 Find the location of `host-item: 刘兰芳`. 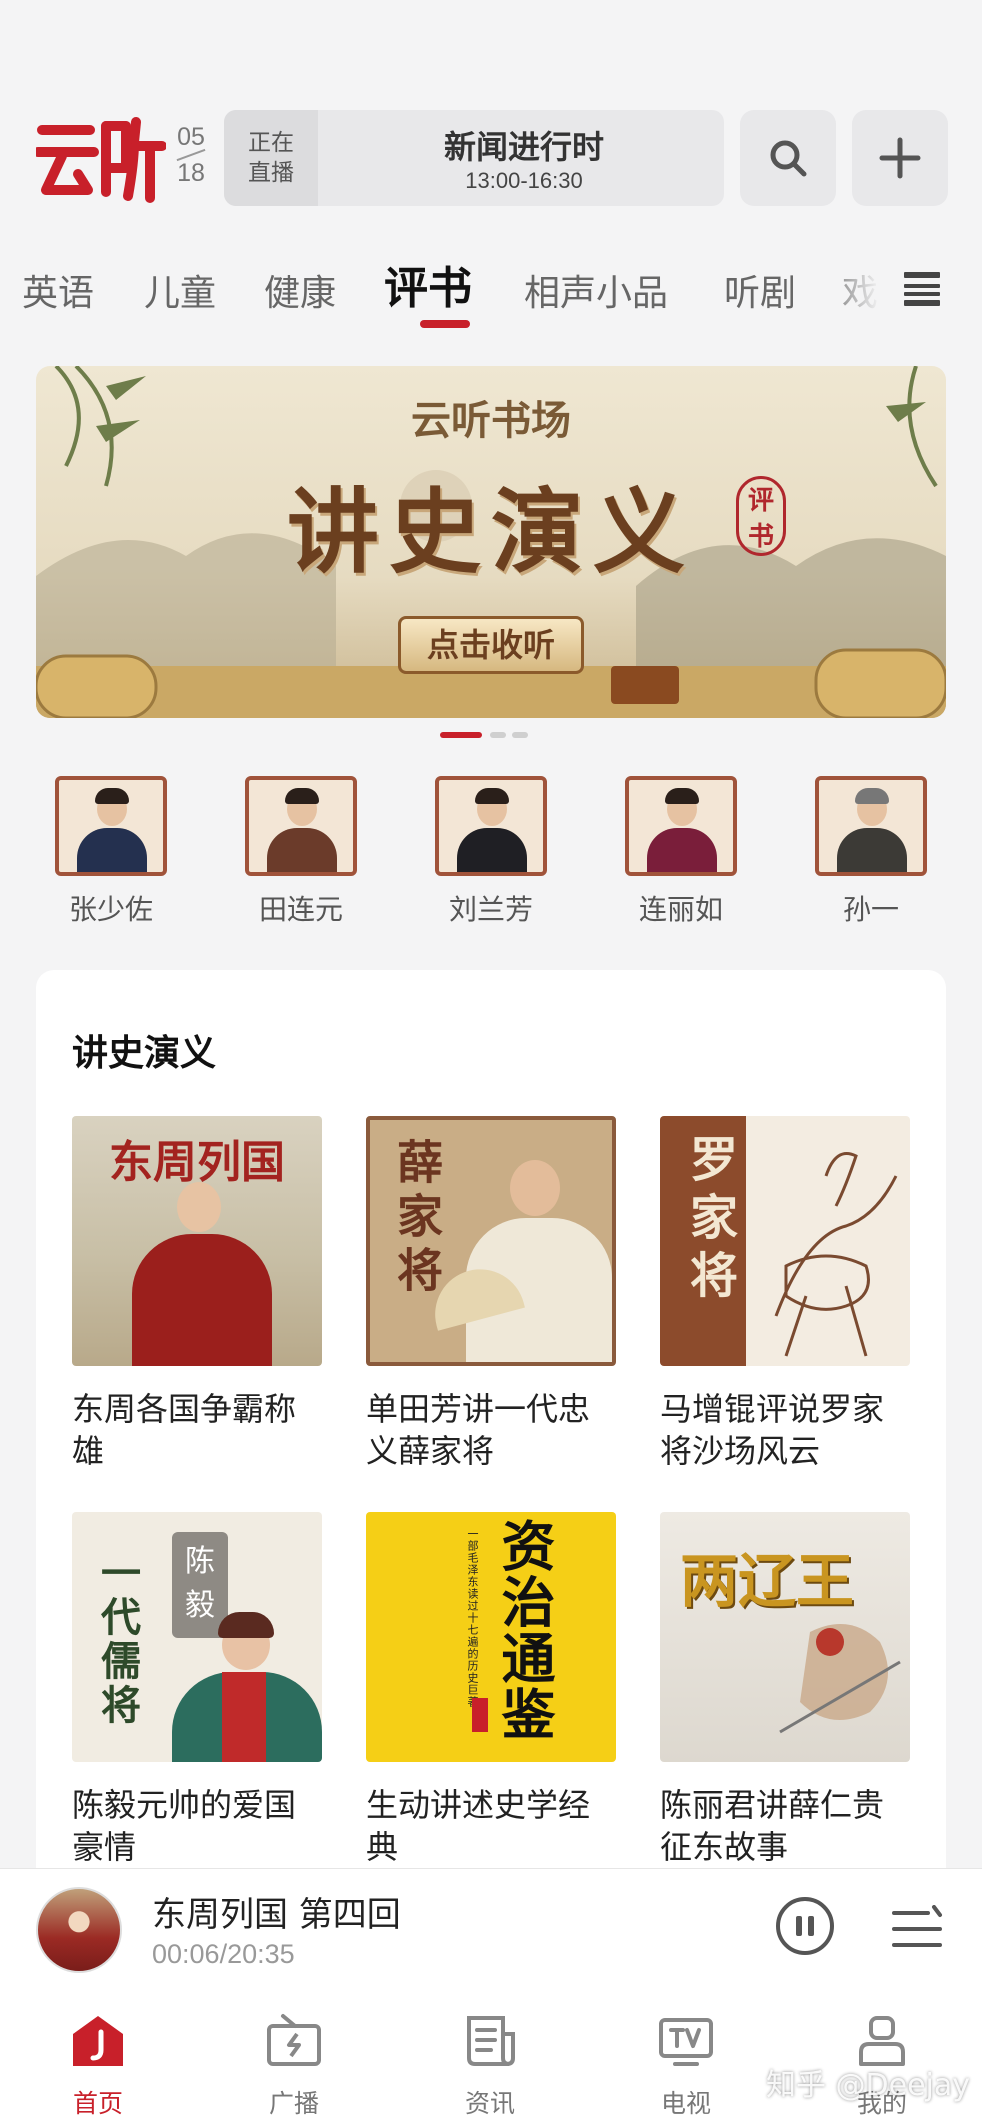

host-item: 刘兰芳 is located at coordinates (491, 852).